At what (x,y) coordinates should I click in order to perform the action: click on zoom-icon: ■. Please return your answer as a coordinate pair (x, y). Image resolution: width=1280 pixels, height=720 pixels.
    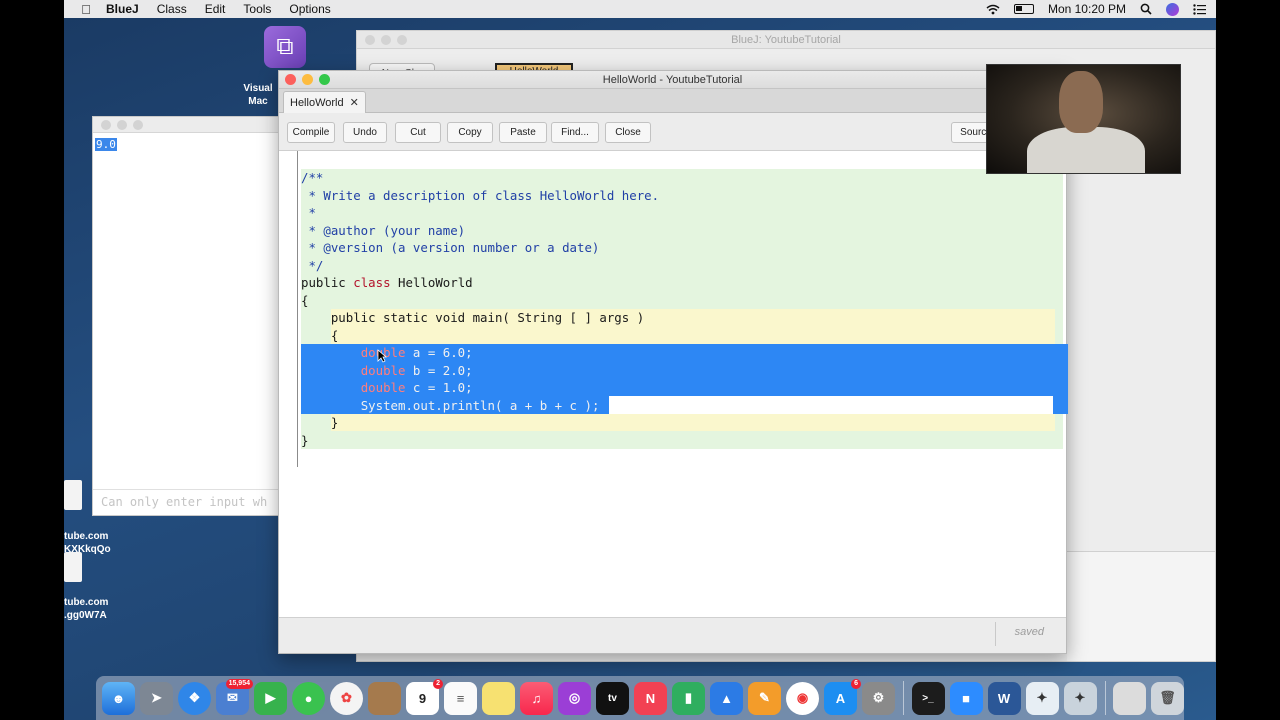
    Looking at the image, I should click on (966, 698).